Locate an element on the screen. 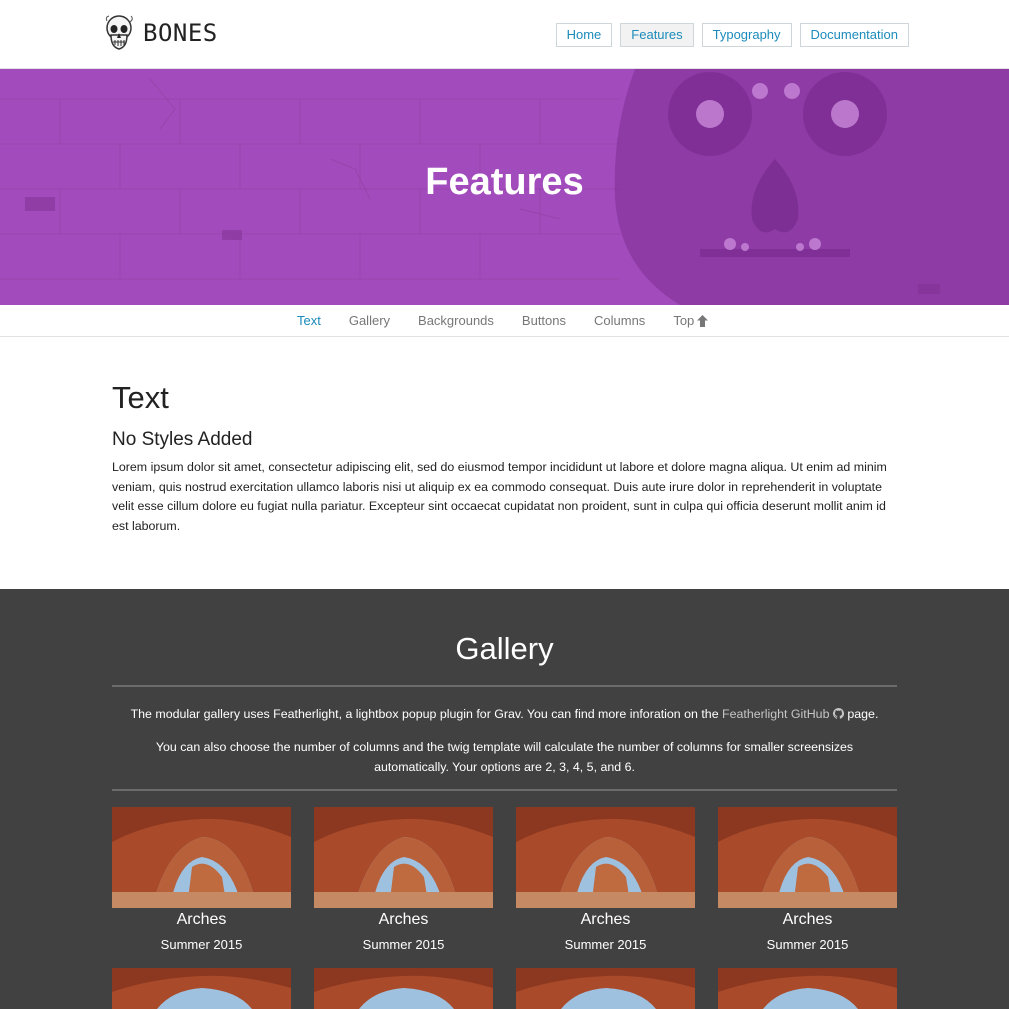 This screenshot has width=1009, height=1009. nav-features-button: Features is located at coordinates (657, 35).